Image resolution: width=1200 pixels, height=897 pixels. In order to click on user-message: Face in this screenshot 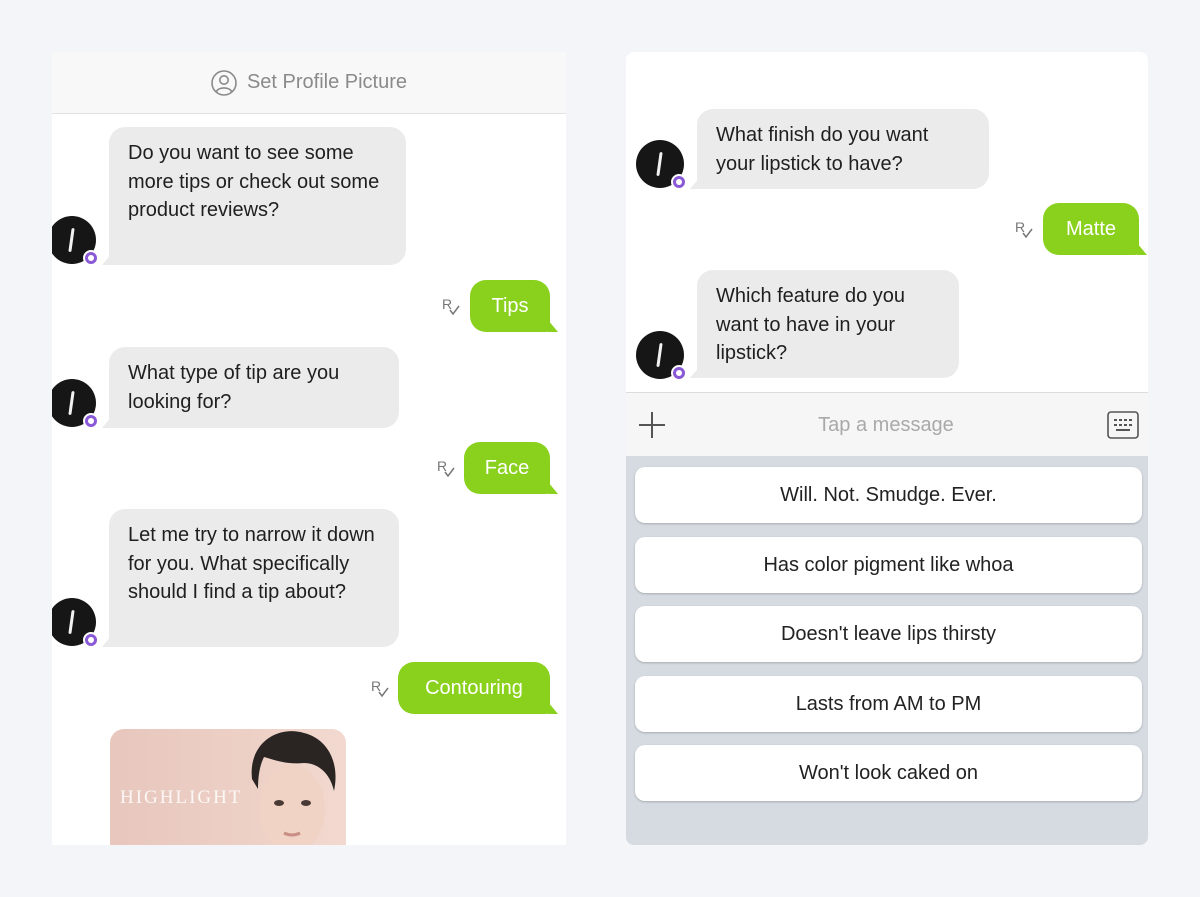, I will do `click(511, 468)`.